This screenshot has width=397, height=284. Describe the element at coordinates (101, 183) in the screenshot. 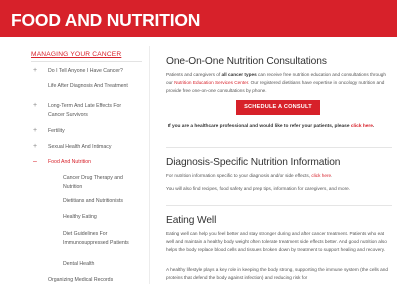

I see `sidebar-item-label: Cancer Drug Therapy and Nutrition` at that location.